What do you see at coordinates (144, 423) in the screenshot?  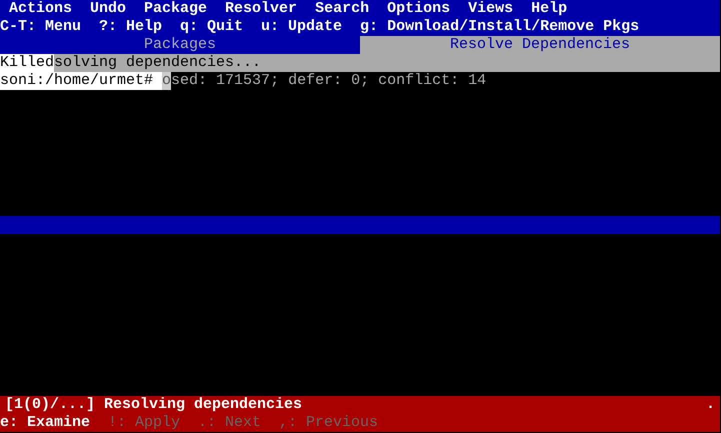 I see `key-hint: !: Apply` at bounding box center [144, 423].